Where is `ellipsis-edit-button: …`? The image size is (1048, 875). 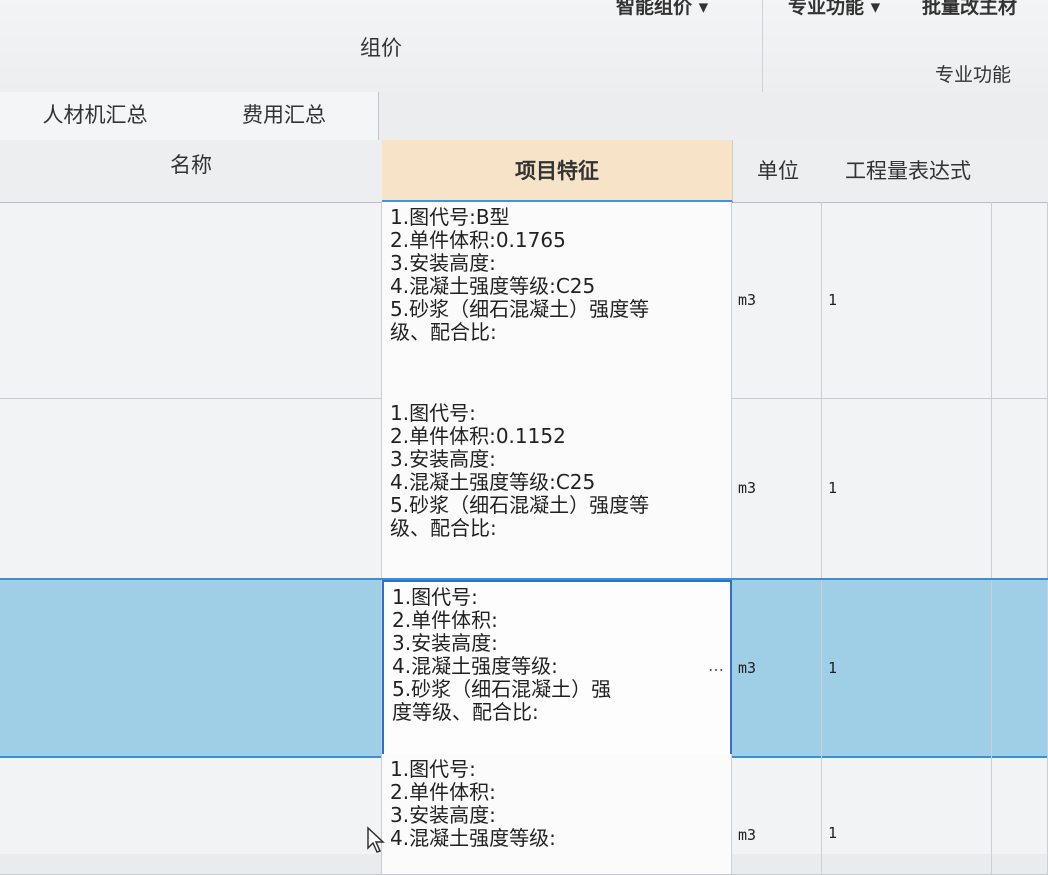
ellipsis-edit-button: … is located at coordinates (716, 665).